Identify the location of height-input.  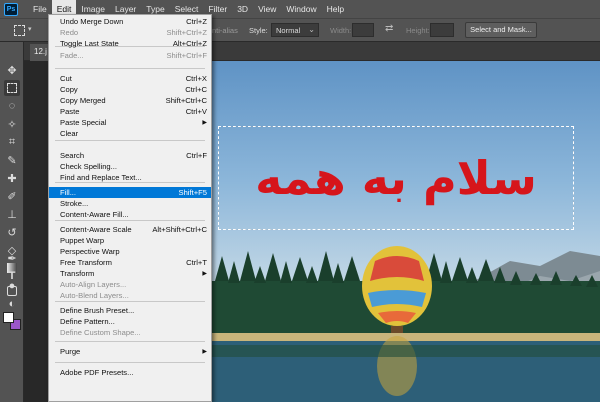
(442, 30).